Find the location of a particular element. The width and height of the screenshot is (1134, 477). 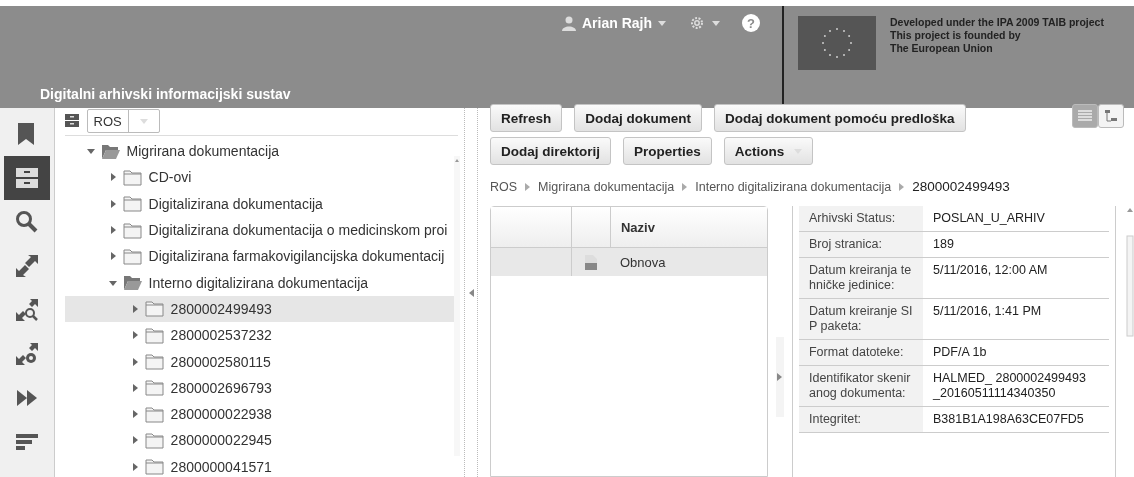

property-value: 189 is located at coordinates (943, 244).